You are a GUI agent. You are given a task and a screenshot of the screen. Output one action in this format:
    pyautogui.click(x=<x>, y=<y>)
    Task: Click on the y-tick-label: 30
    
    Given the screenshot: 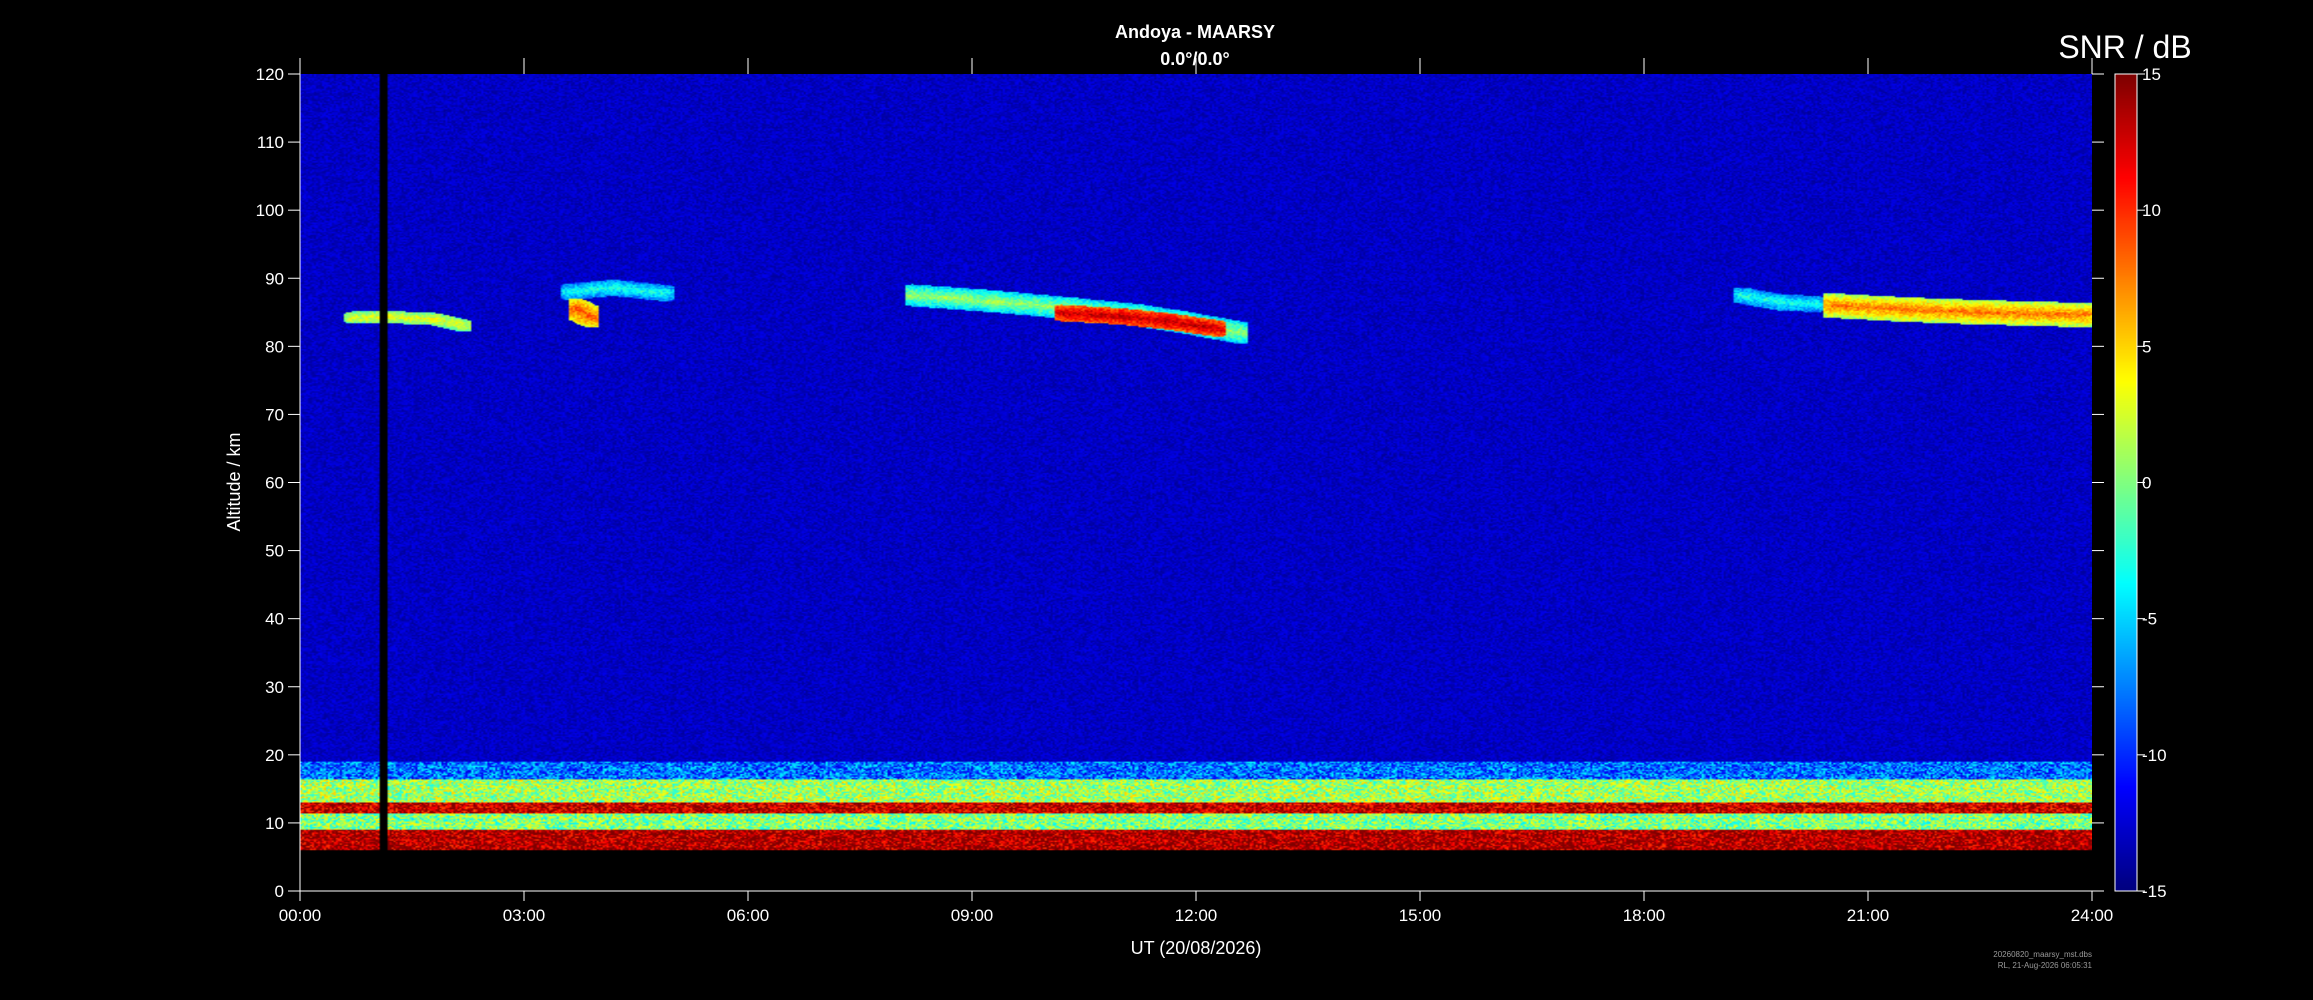 What is the action you would take?
    pyautogui.click(x=274, y=687)
    